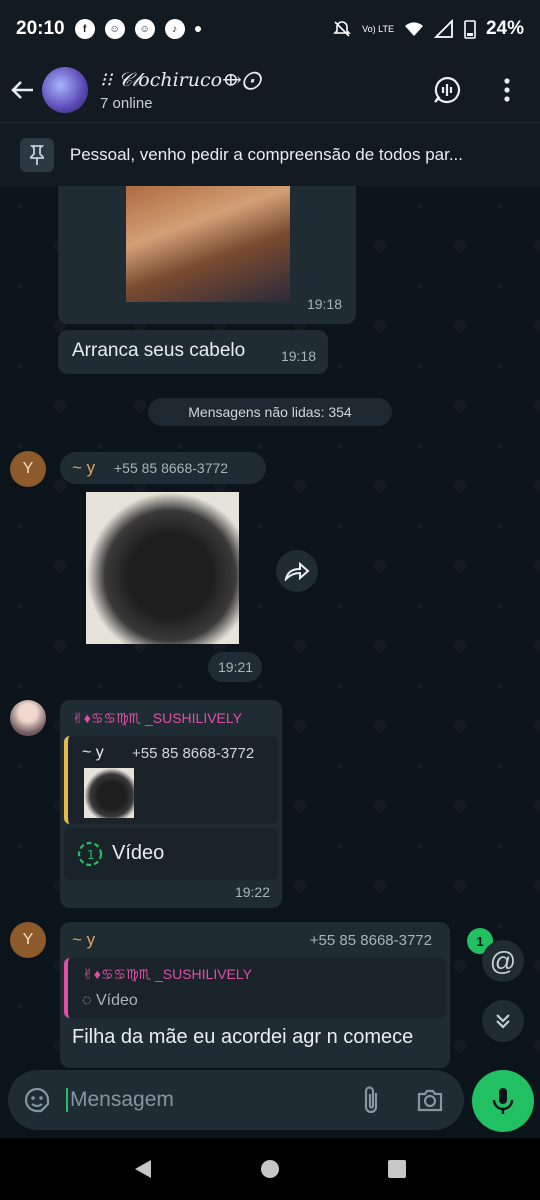 This screenshot has width=540, height=1200. What do you see at coordinates (65, 90) in the screenshot?
I see `group-avatar` at bounding box center [65, 90].